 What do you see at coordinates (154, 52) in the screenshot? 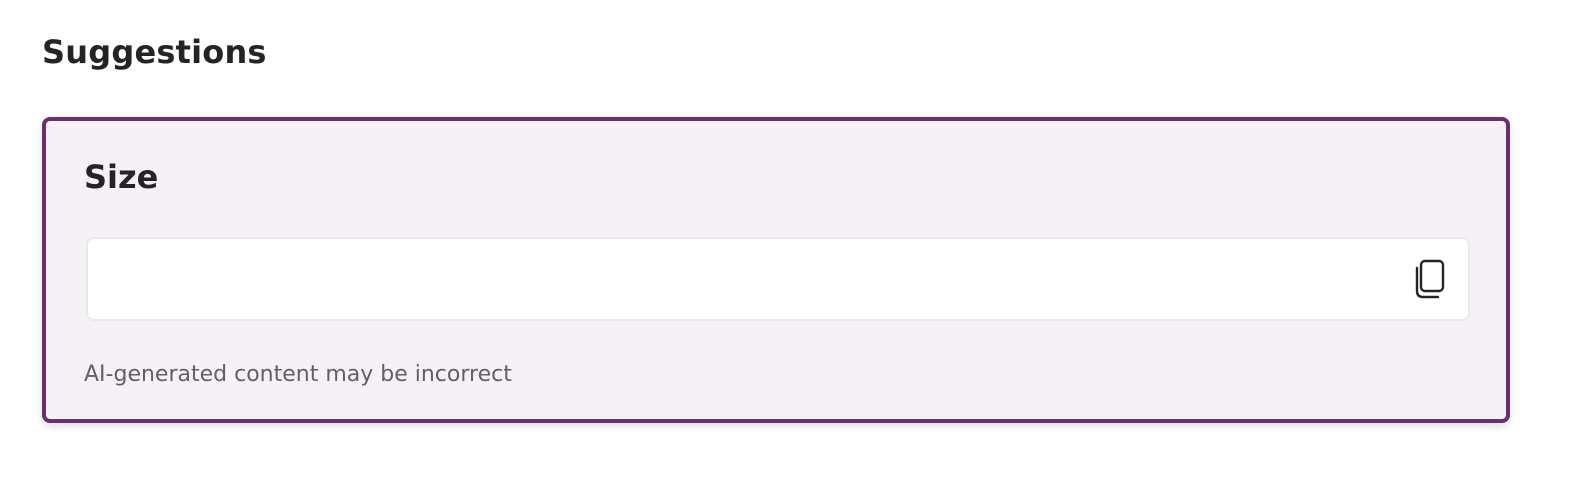
I see `suggestions-heading: Suggestions` at bounding box center [154, 52].